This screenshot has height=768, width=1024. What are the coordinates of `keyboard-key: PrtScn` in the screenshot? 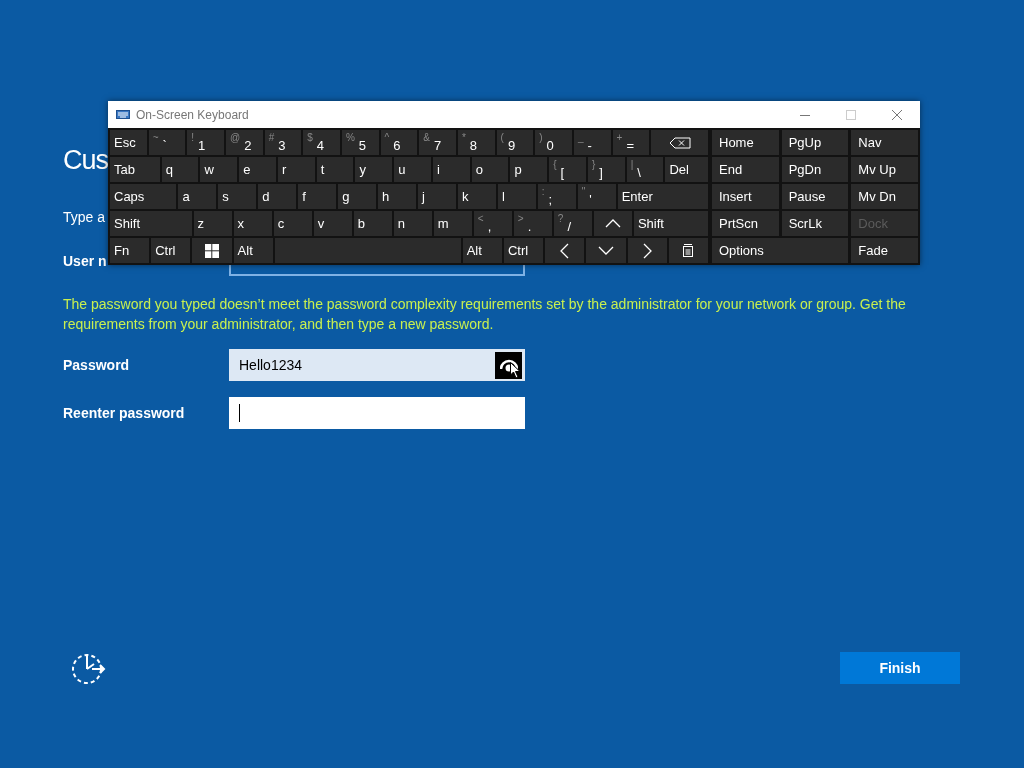 It's located at (745, 223).